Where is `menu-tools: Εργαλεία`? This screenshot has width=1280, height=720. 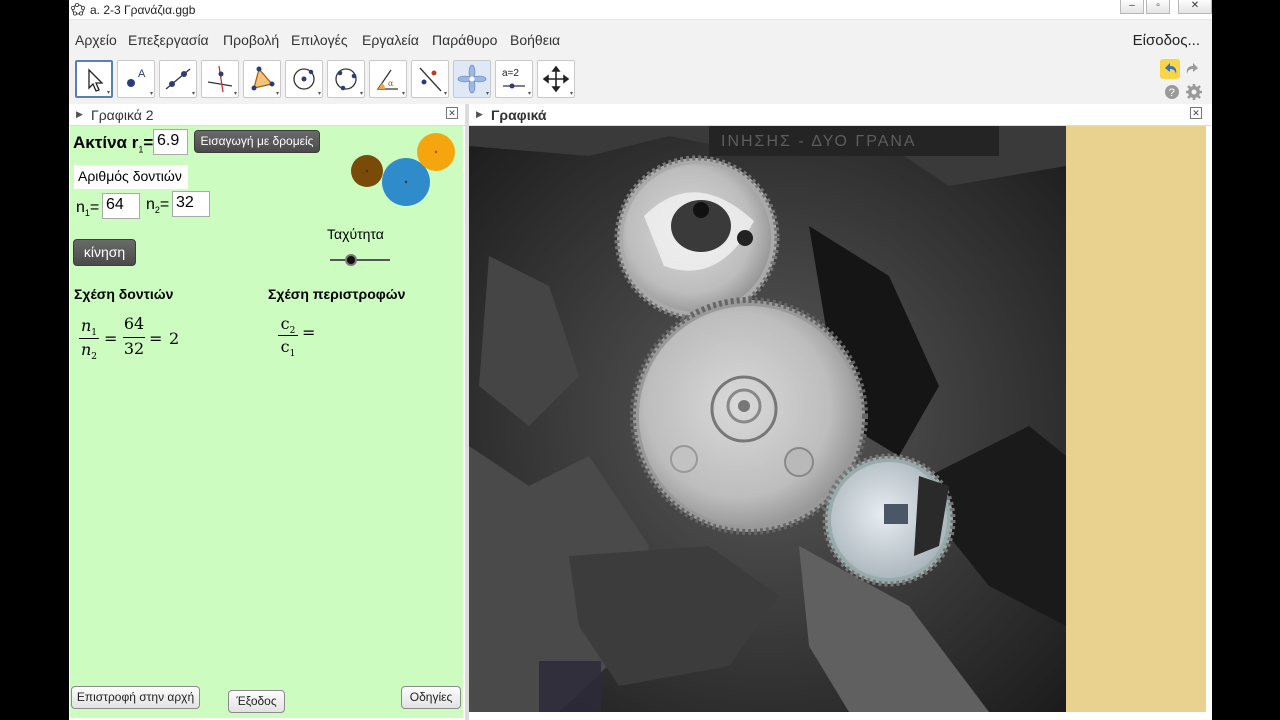 menu-tools: Εργαλεία is located at coordinates (390, 40).